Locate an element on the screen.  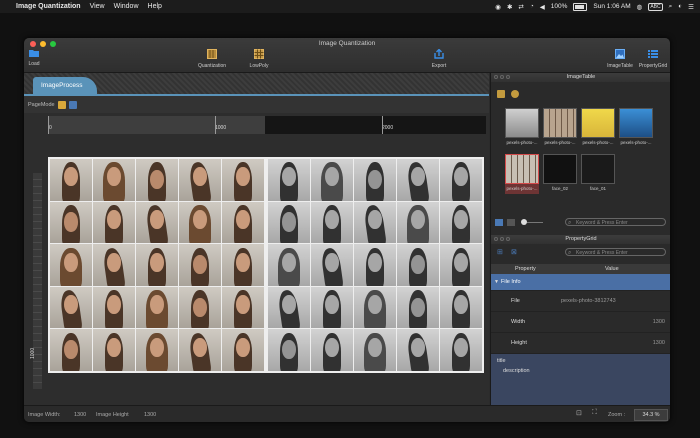
property-row: Width 1300 is located at coordinates (580, 322).